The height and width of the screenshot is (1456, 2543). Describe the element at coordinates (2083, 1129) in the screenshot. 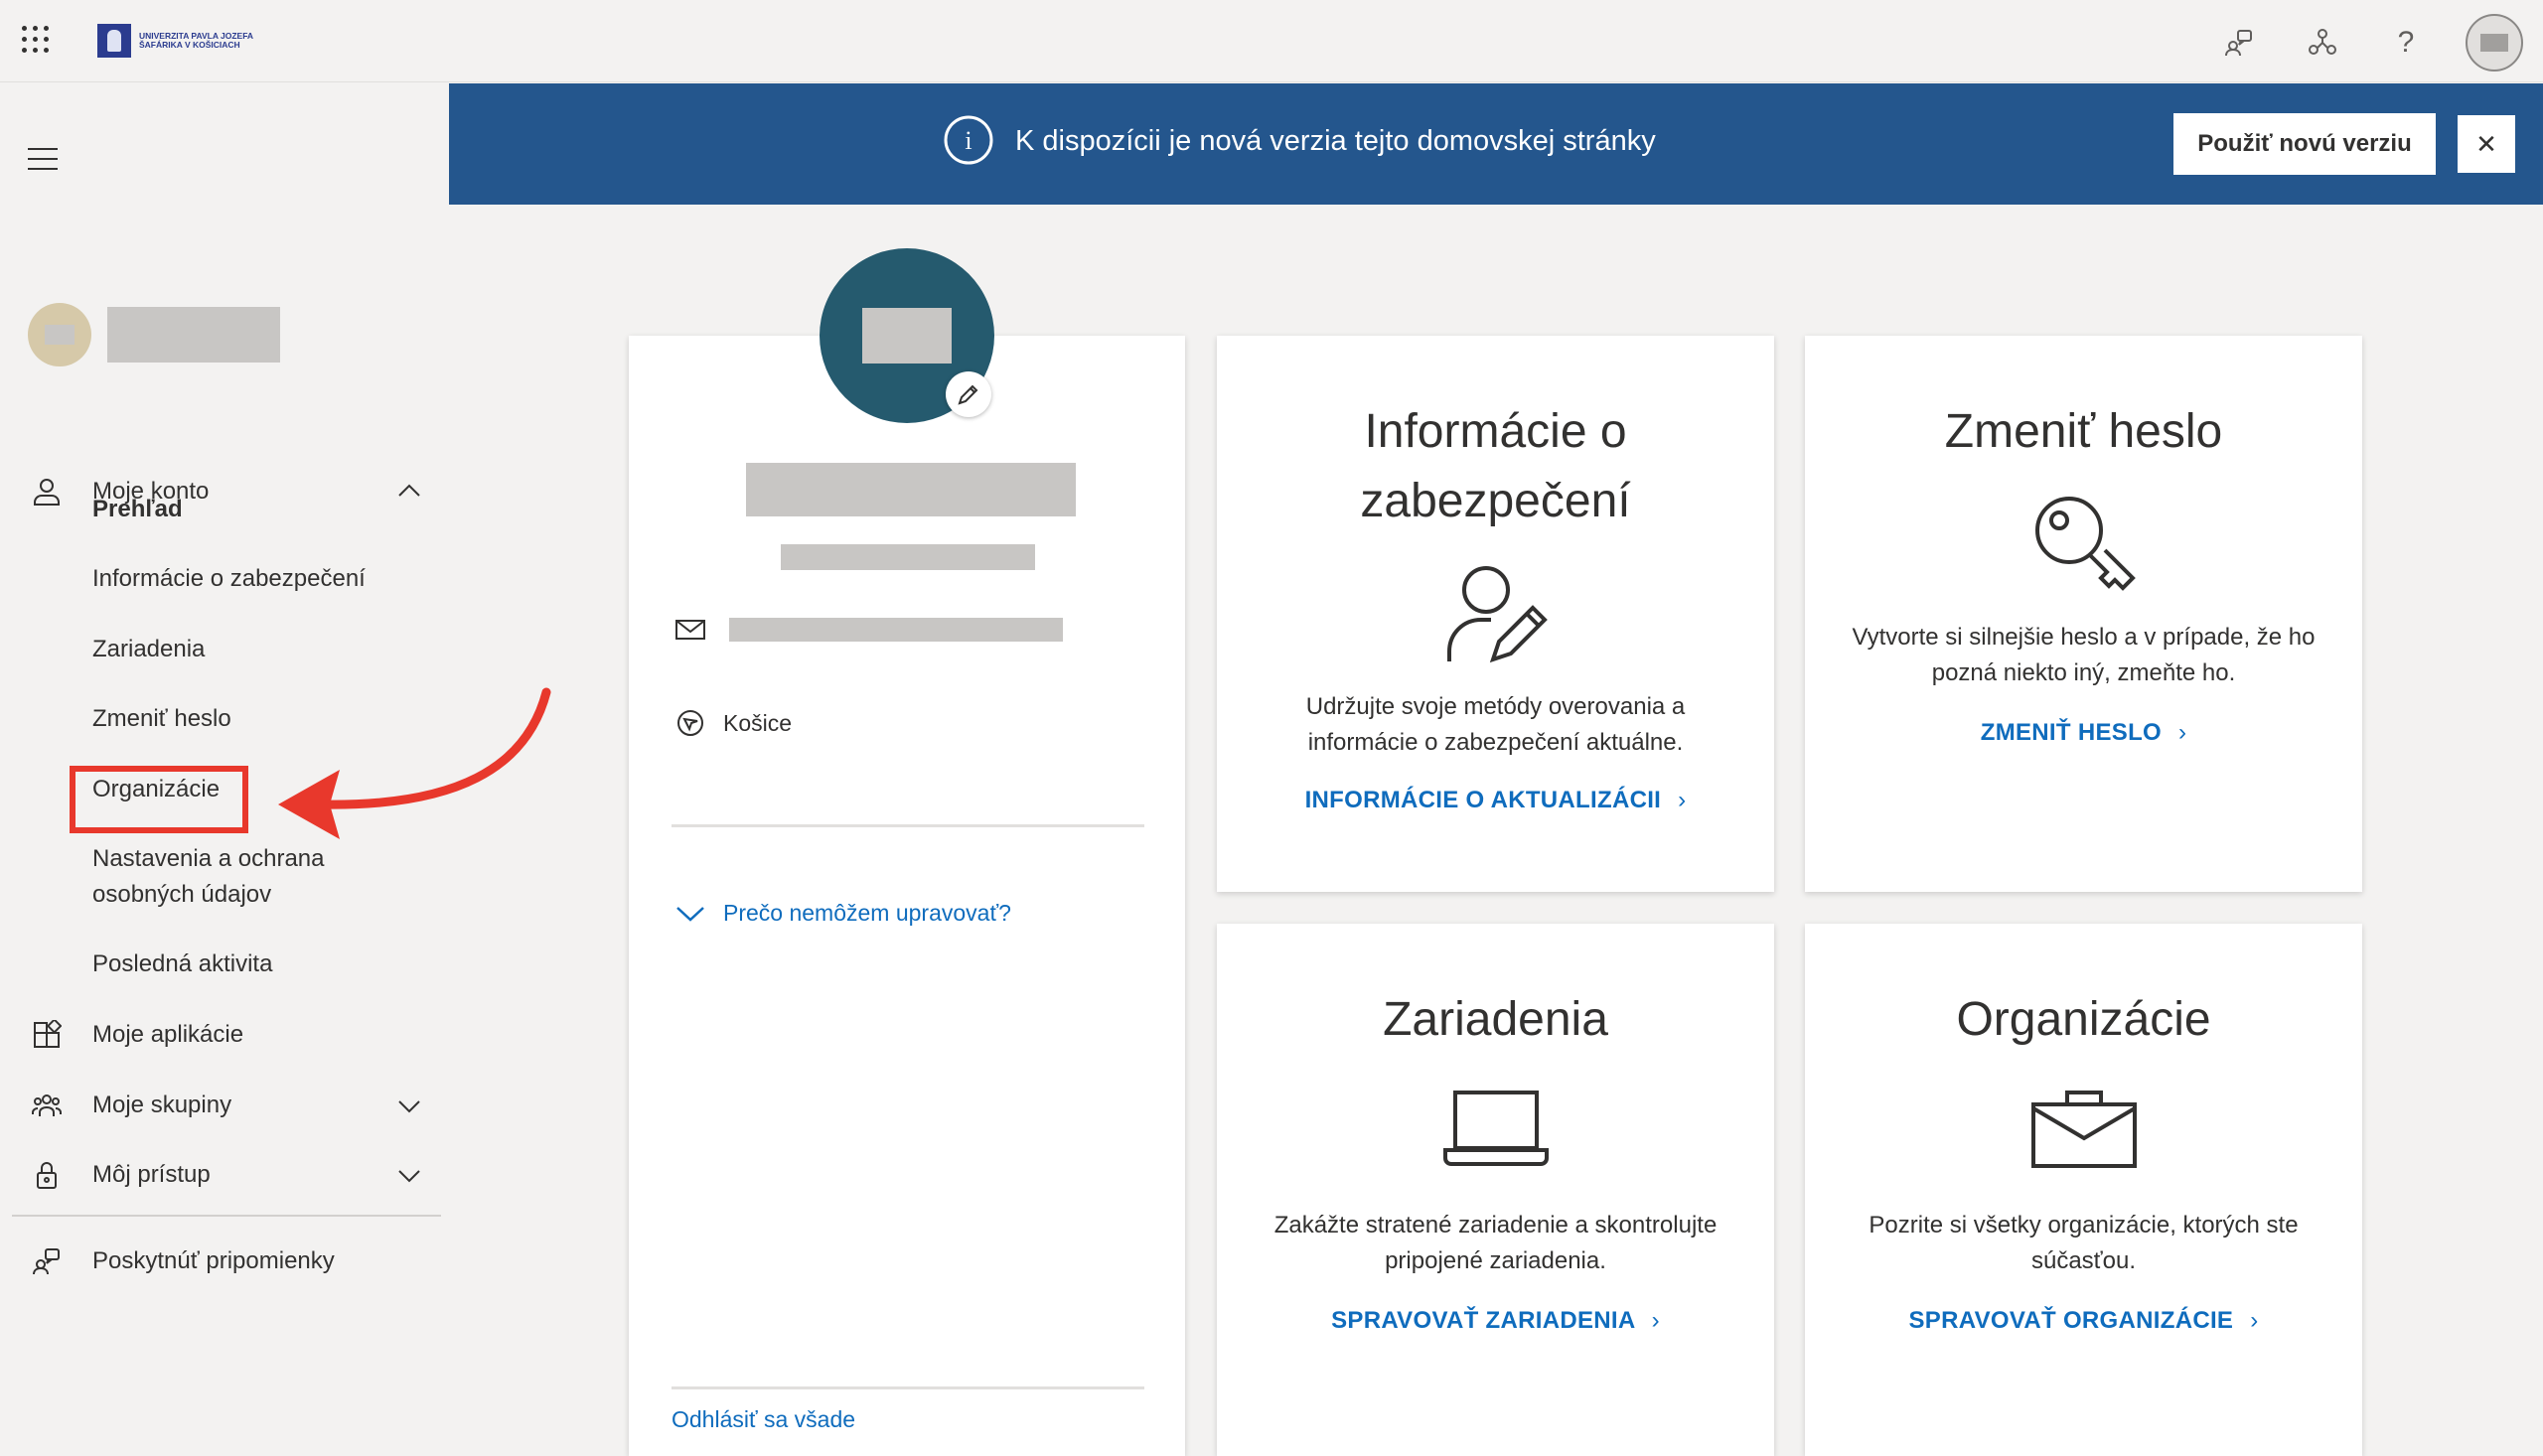

I see `briefcase-icon` at that location.